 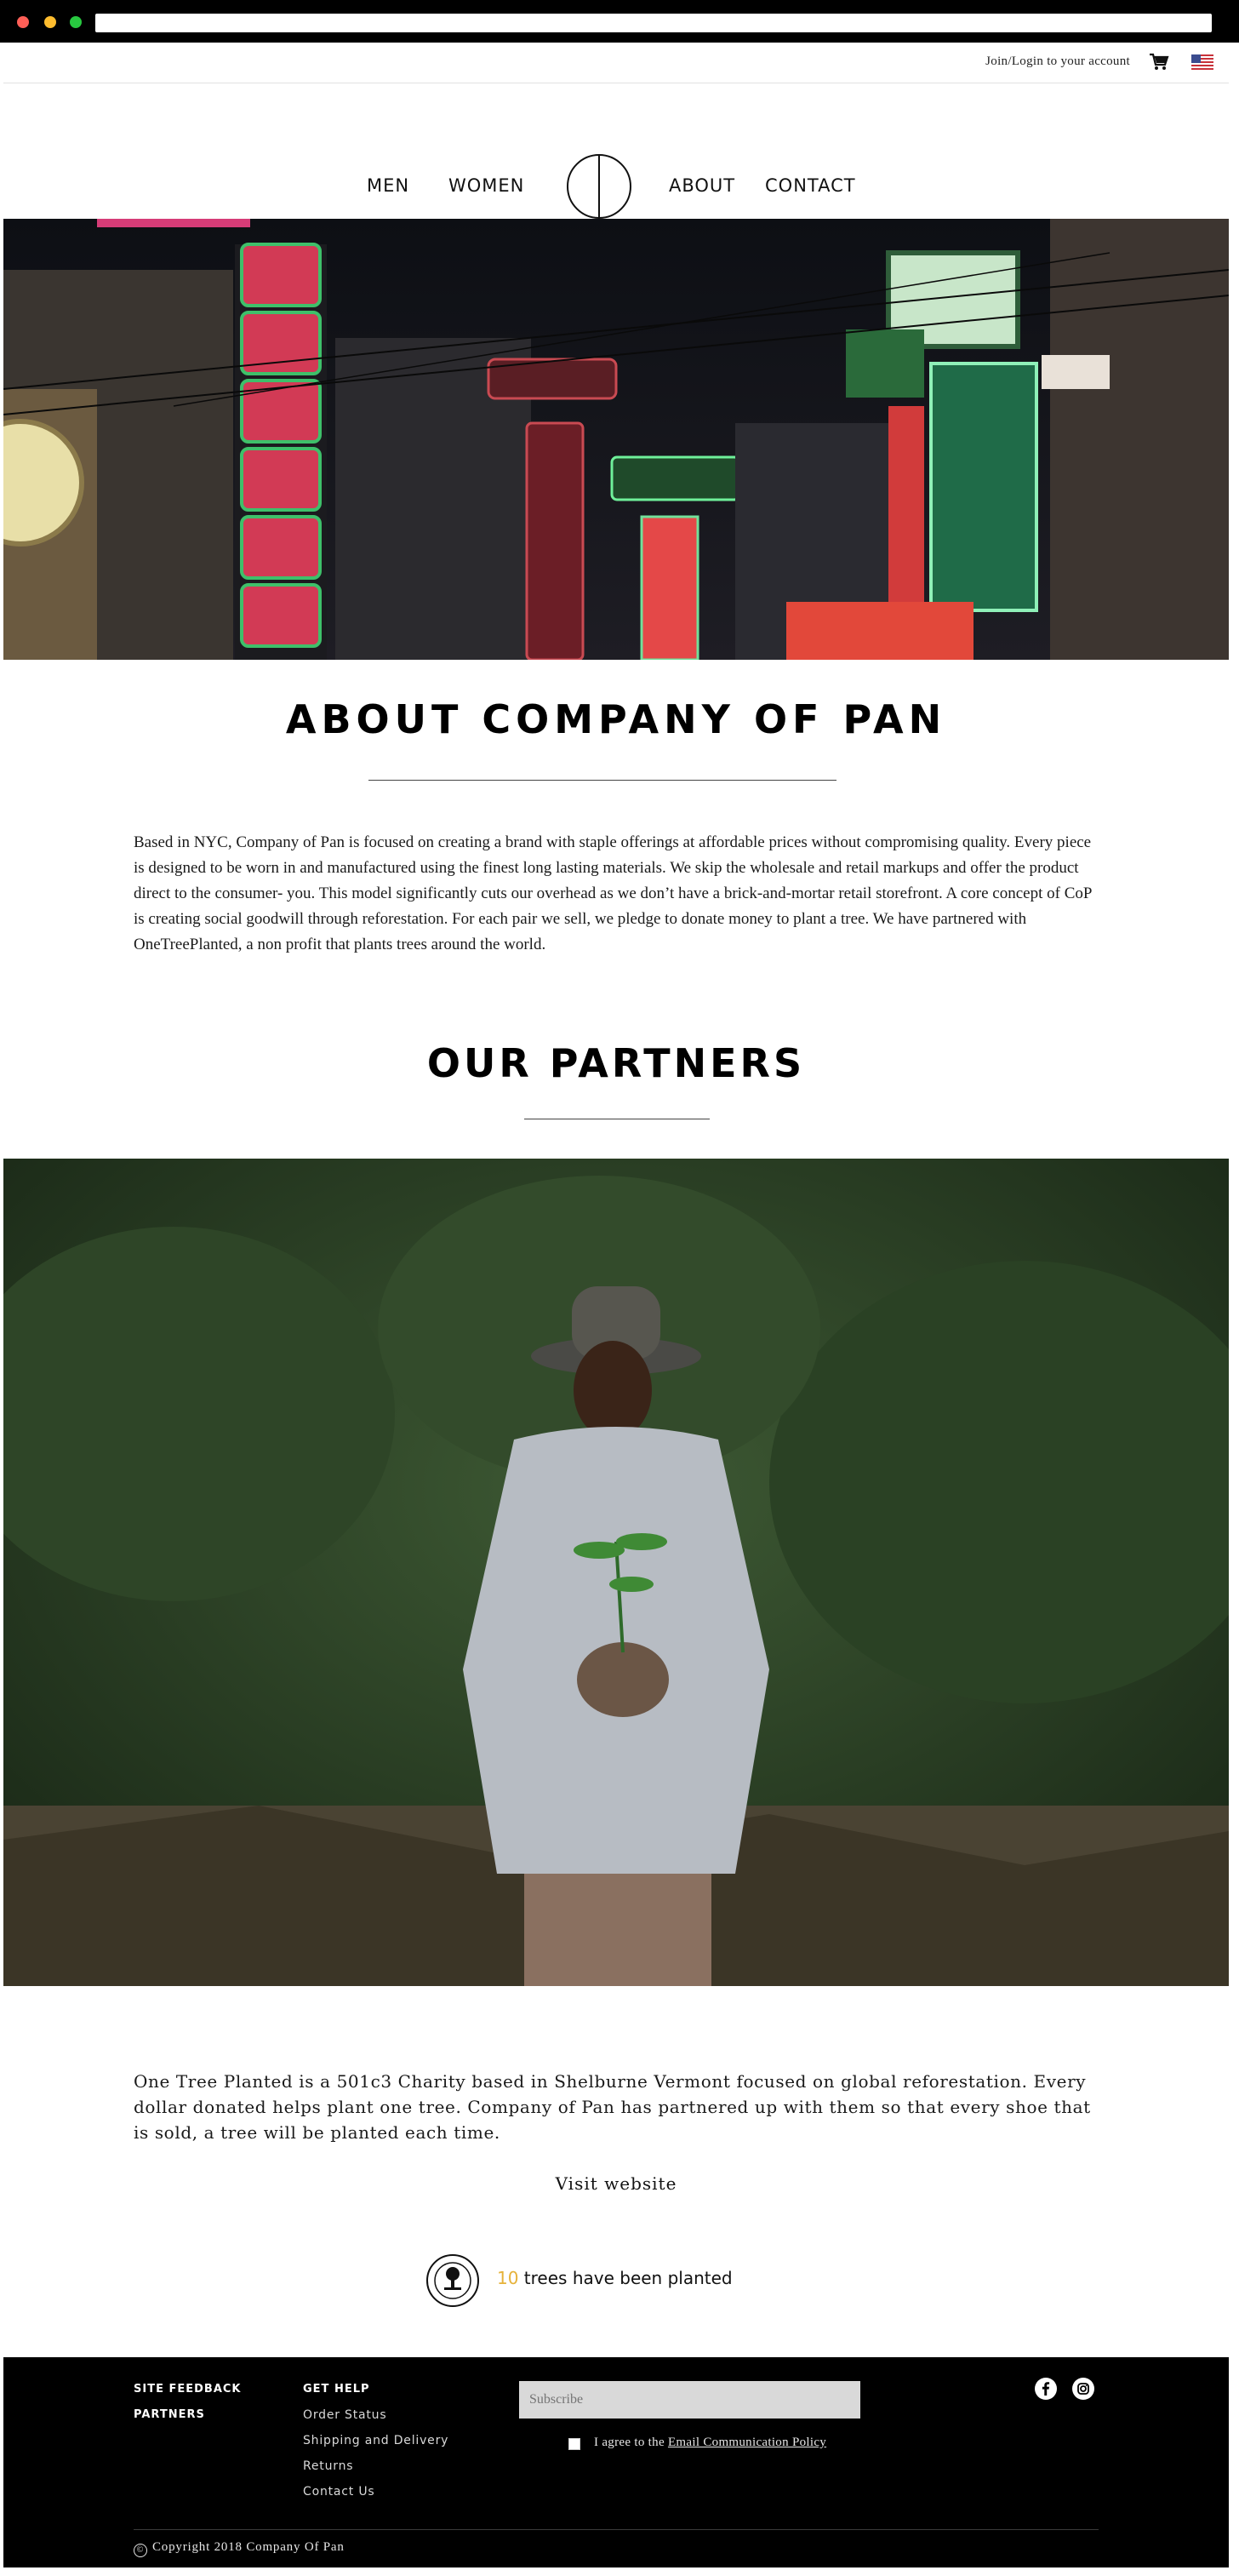 I want to click on footer-divider, so click(x=616, y=2529).